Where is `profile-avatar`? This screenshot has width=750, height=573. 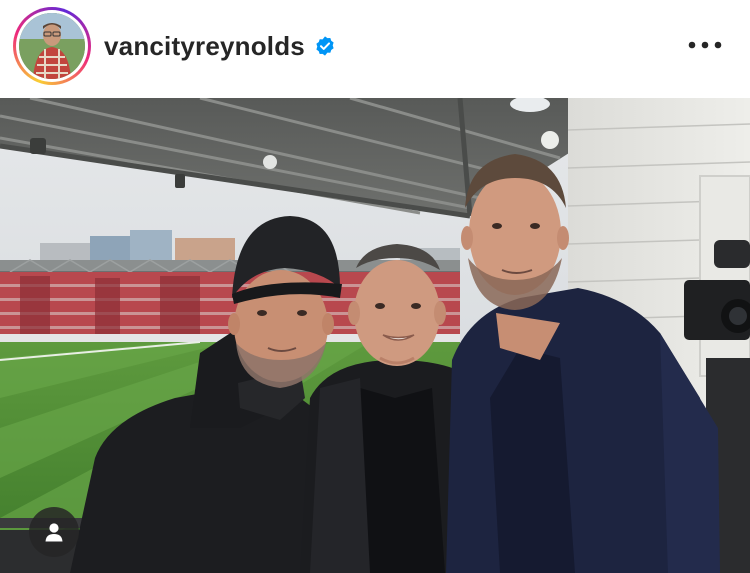 profile-avatar is located at coordinates (52, 46).